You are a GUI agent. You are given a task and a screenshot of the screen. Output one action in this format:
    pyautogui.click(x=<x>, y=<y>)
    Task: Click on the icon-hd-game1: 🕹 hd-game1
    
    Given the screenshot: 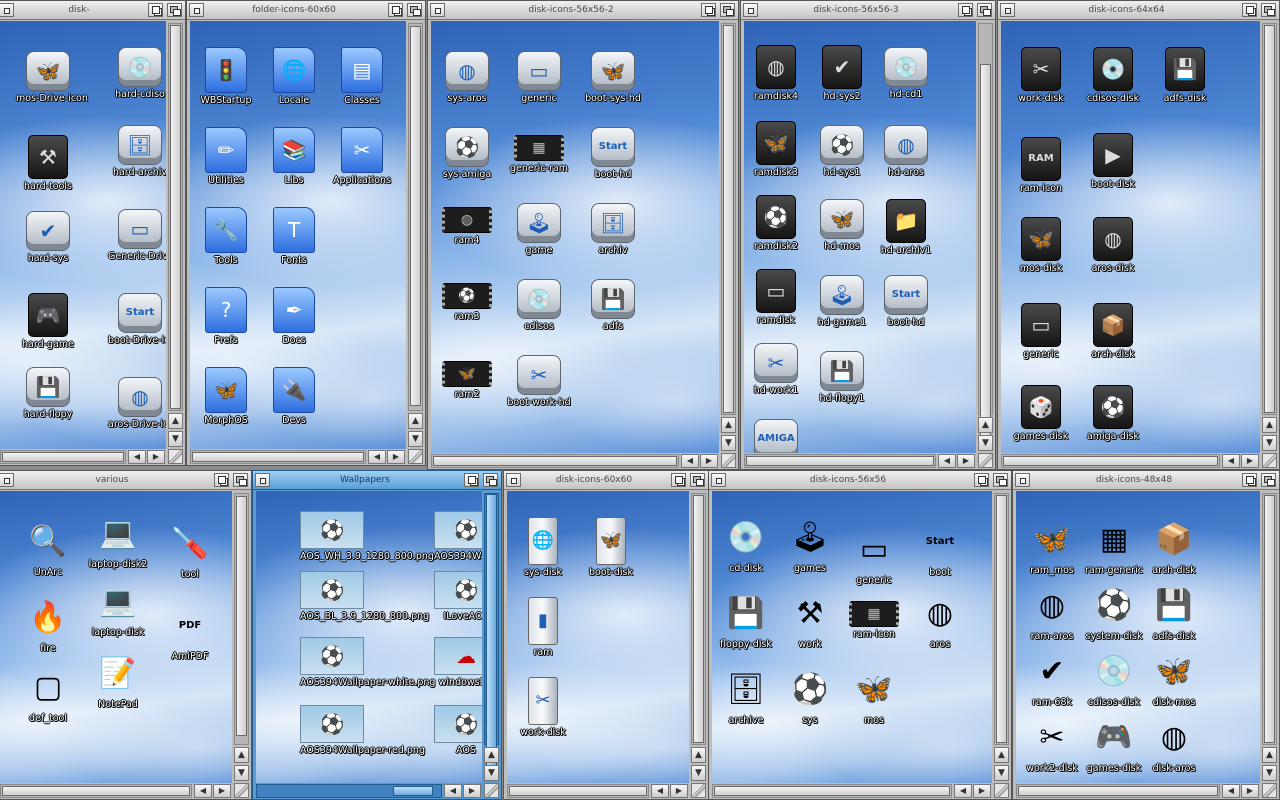 What is the action you would take?
    pyautogui.click(x=842, y=301)
    